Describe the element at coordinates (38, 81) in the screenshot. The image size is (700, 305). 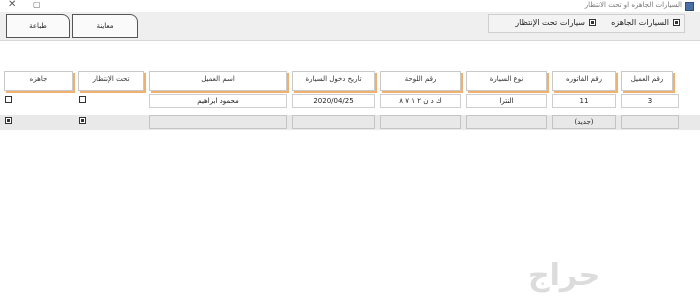
I see `header-ready: جاهزه` at that location.